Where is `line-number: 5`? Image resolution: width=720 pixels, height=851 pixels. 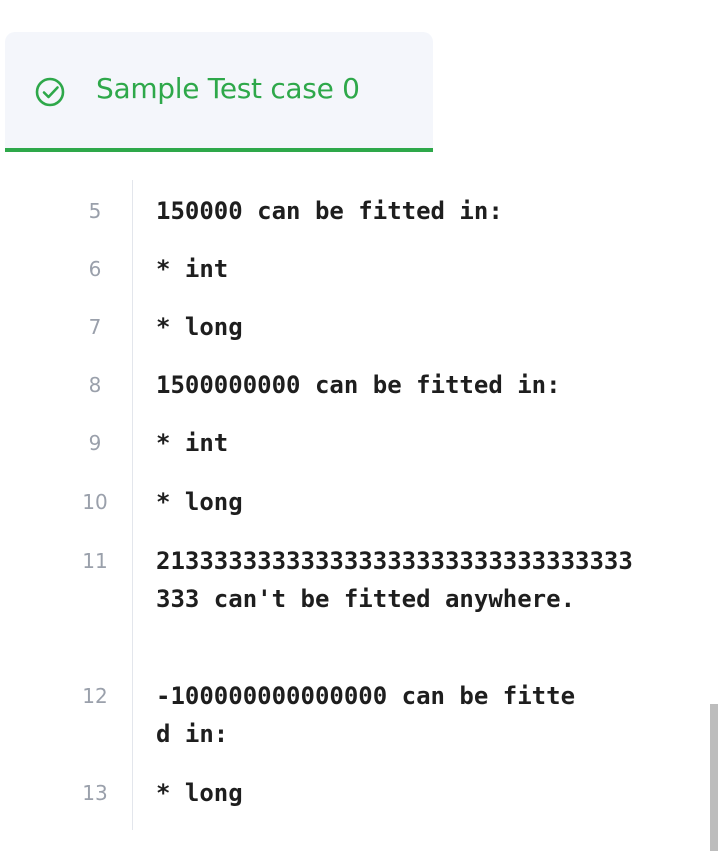
line-number: 5 is located at coordinates (95, 211).